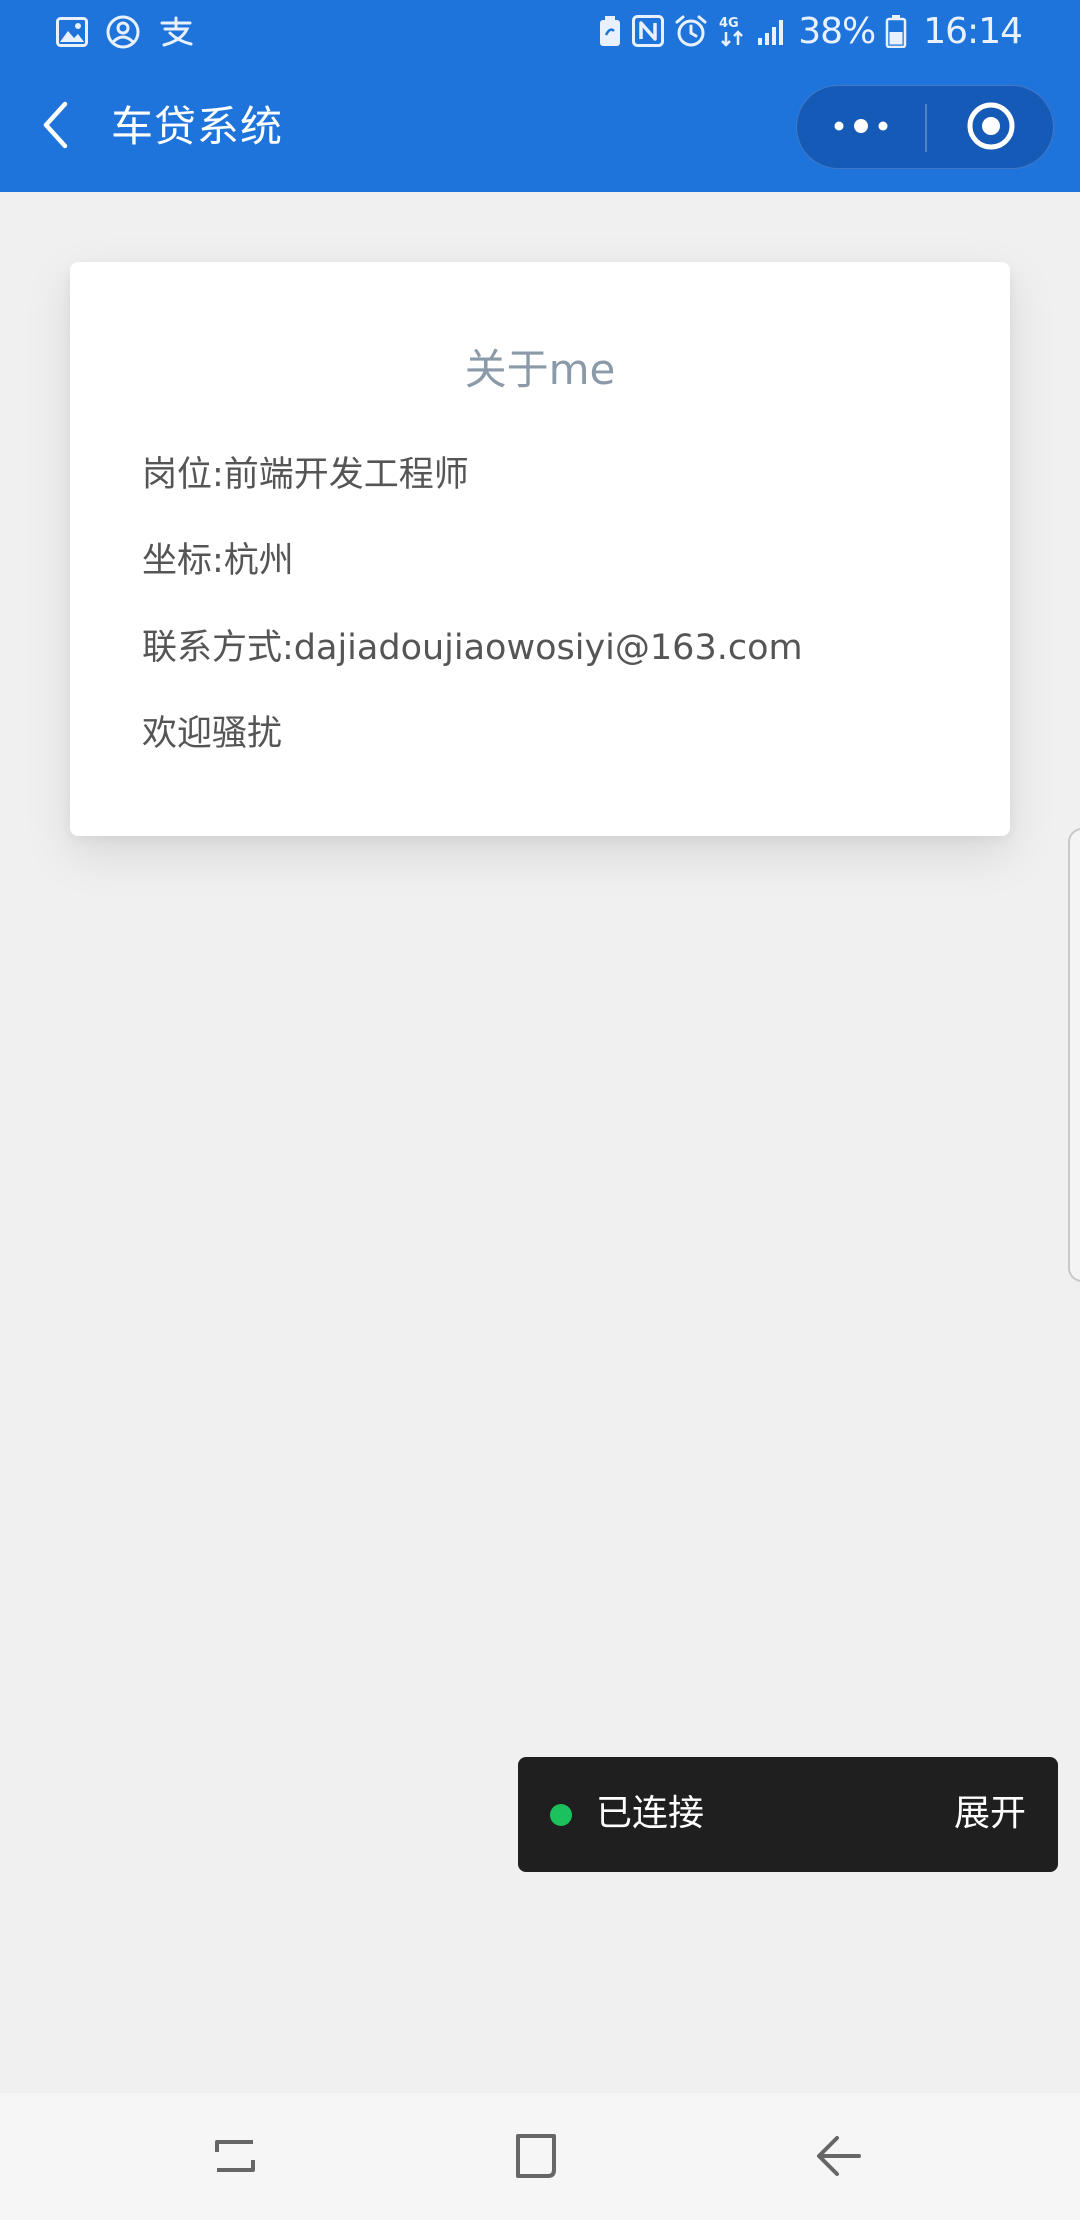 The width and height of the screenshot is (1080, 2220). Describe the element at coordinates (650, 1813) in the screenshot. I see `connection-status-text: 已连接` at that location.